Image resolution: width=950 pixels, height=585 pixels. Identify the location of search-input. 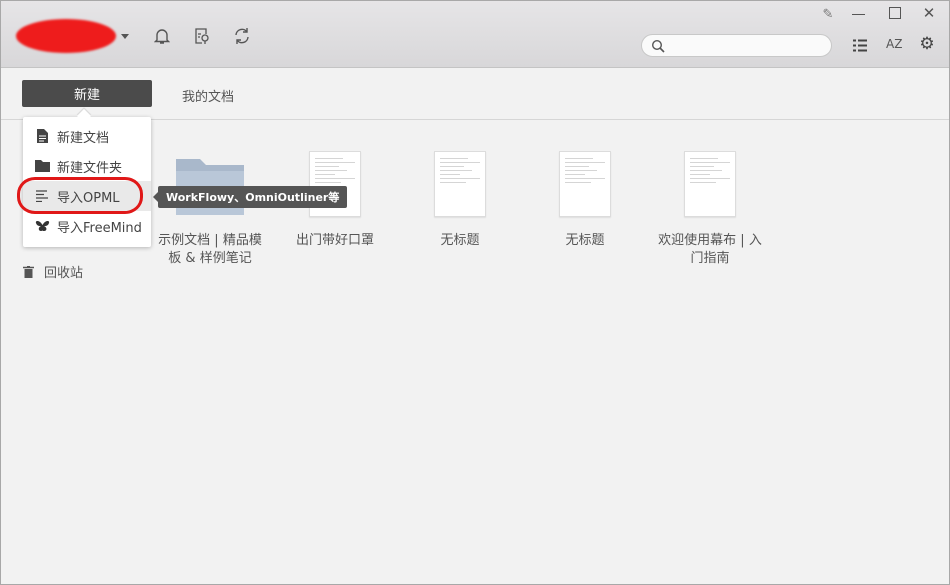
(745, 45).